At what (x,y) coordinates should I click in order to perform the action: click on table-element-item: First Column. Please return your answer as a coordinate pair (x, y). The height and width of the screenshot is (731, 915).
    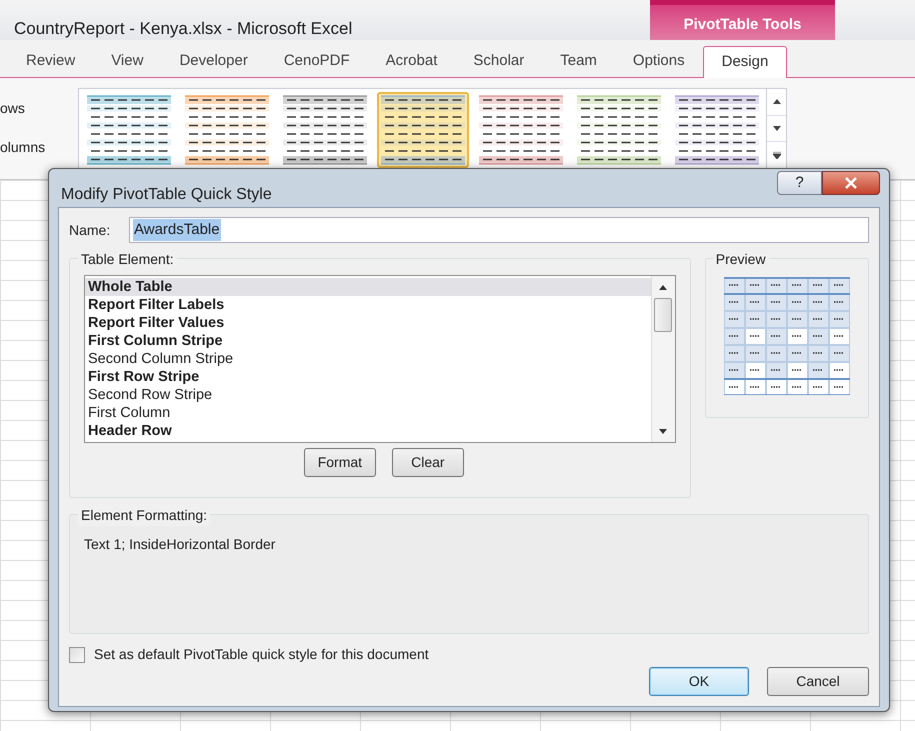
    Looking at the image, I should click on (368, 413).